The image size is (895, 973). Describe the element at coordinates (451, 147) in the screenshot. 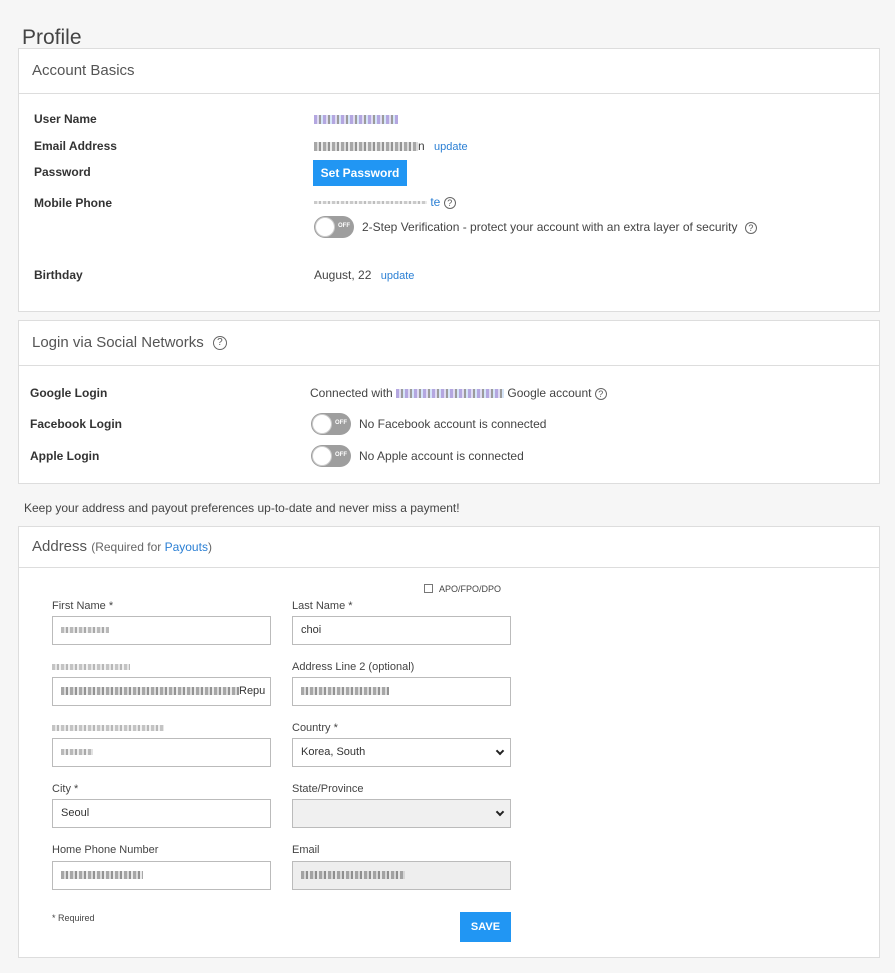

I see `email-update-link: update` at that location.